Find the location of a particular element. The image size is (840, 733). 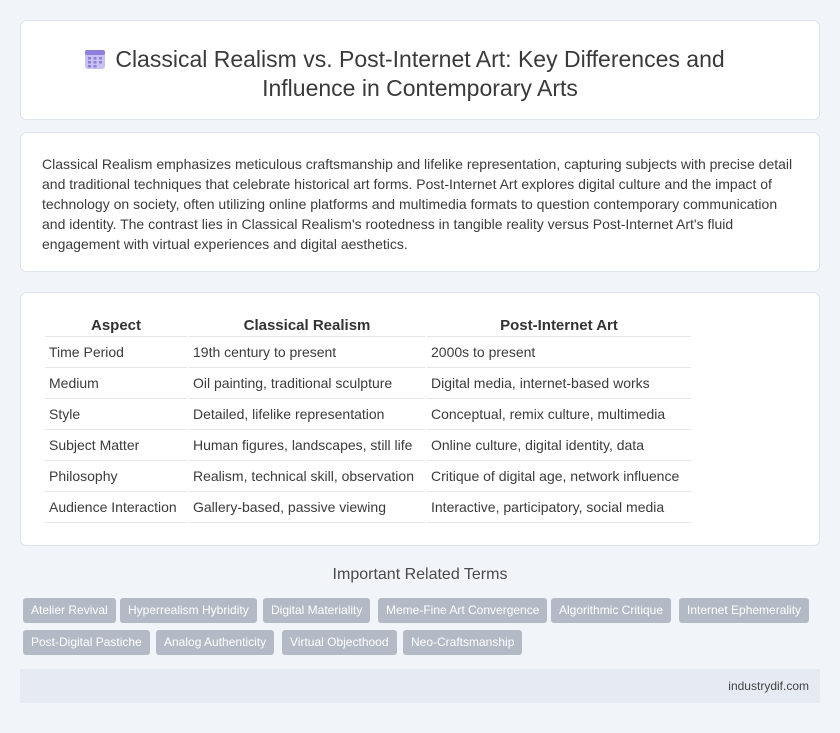

table-cell: Audience Interaction is located at coordinates (116, 507).